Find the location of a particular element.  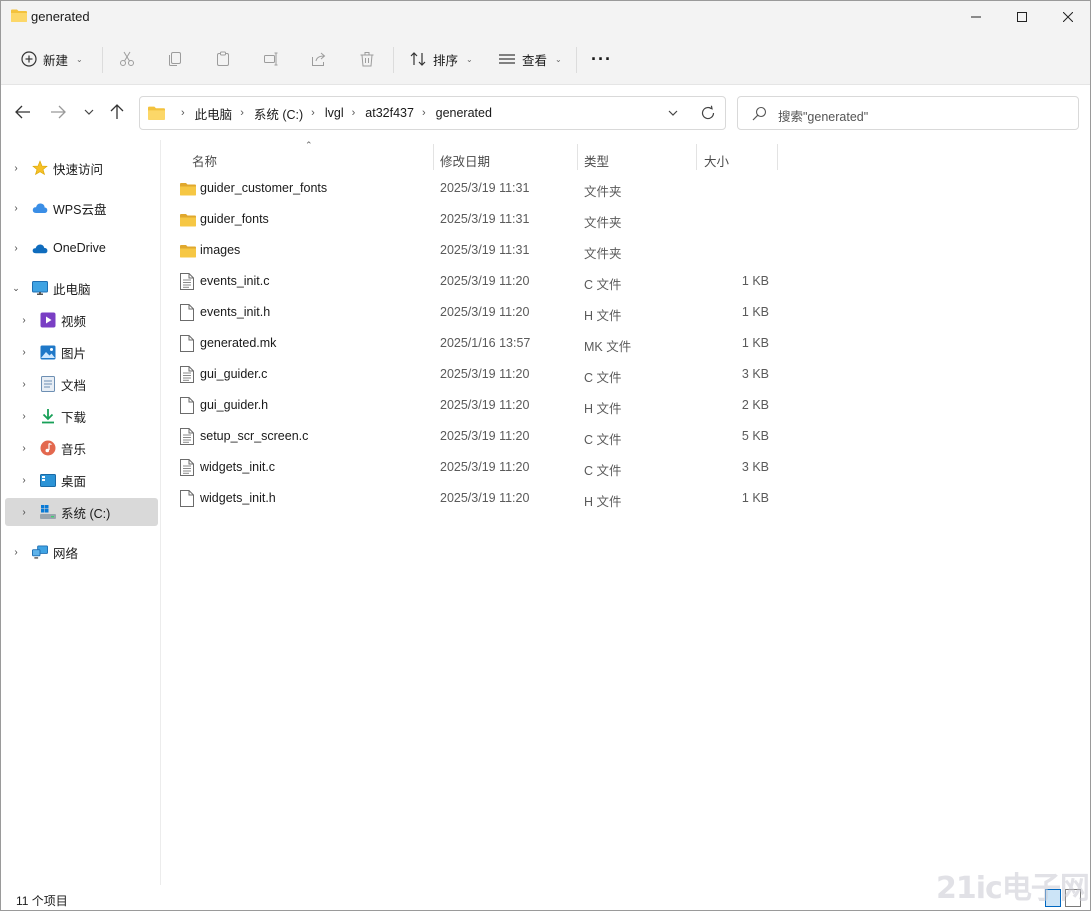

view-button: 查看 ⌄ is located at coordinates (530, 59).